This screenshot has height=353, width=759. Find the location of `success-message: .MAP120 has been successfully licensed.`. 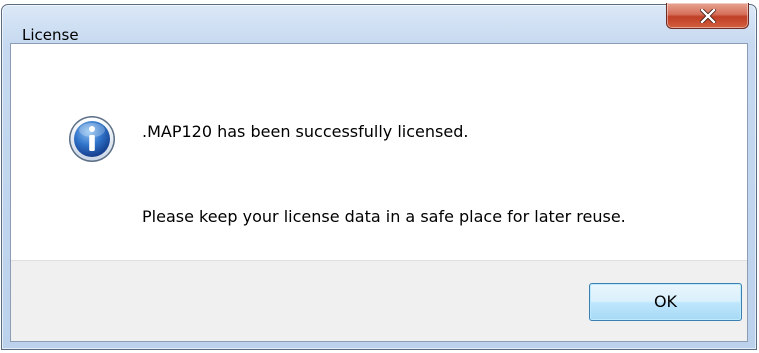

success-message: .MAP120 has been successfully licensed. is located at coordinates (305, 131).